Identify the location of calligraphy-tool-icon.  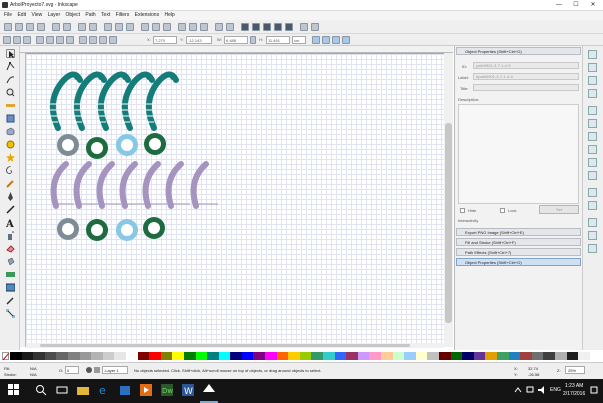
(10, 209).